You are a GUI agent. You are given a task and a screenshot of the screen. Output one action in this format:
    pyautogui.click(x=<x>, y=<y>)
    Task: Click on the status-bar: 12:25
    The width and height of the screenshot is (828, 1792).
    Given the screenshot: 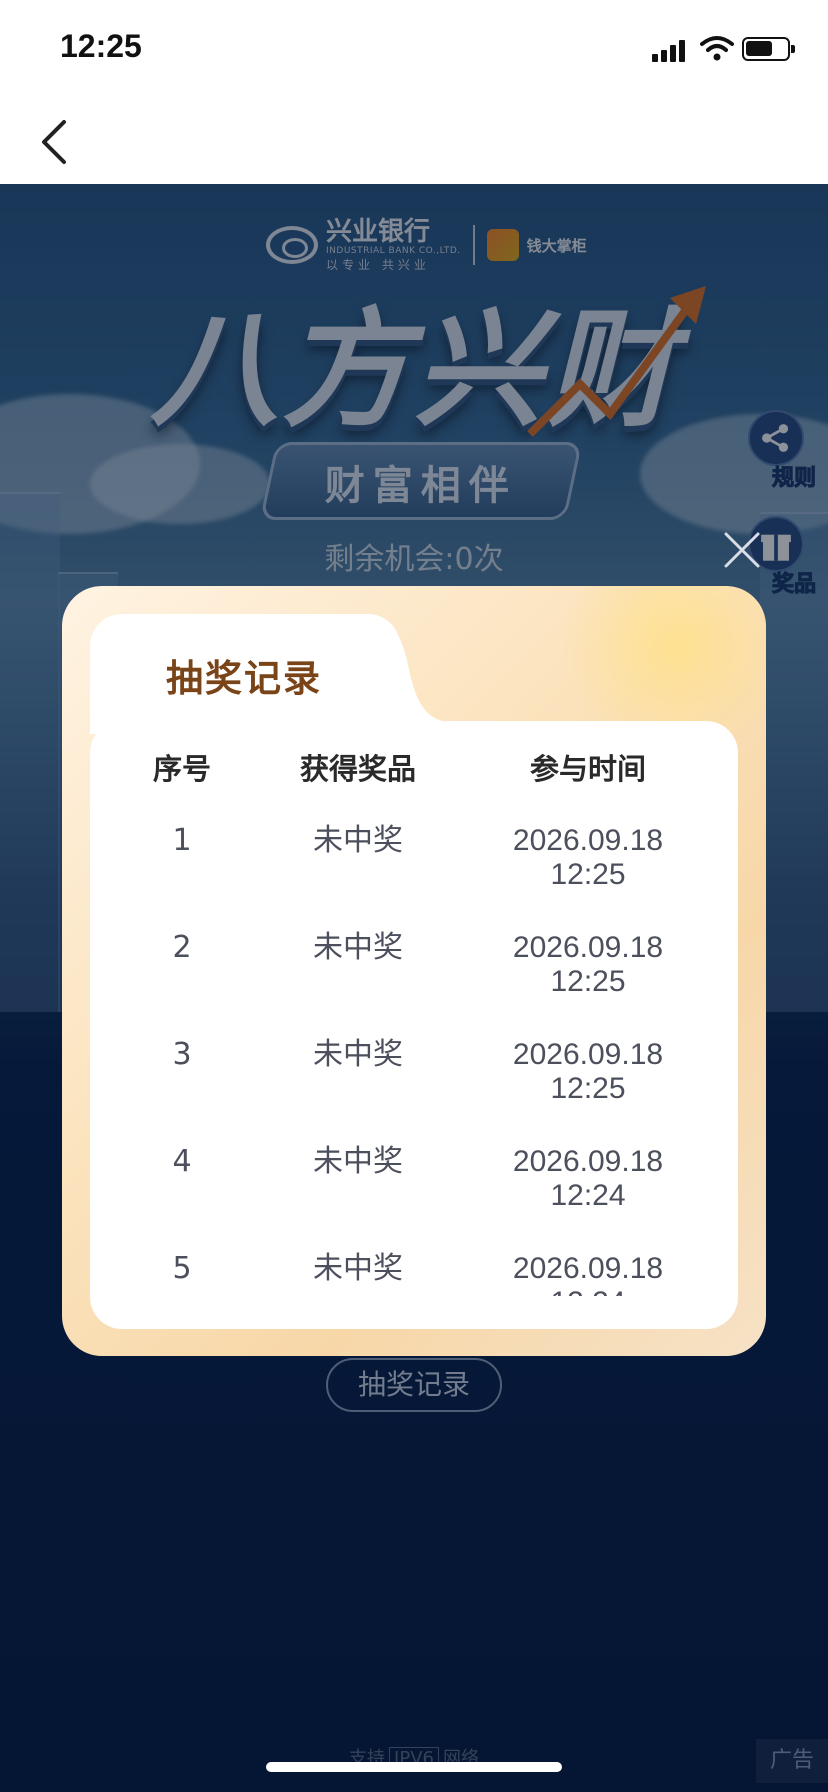 What is the action you would take?
    pyautogui.click(x=414, y=50)
    